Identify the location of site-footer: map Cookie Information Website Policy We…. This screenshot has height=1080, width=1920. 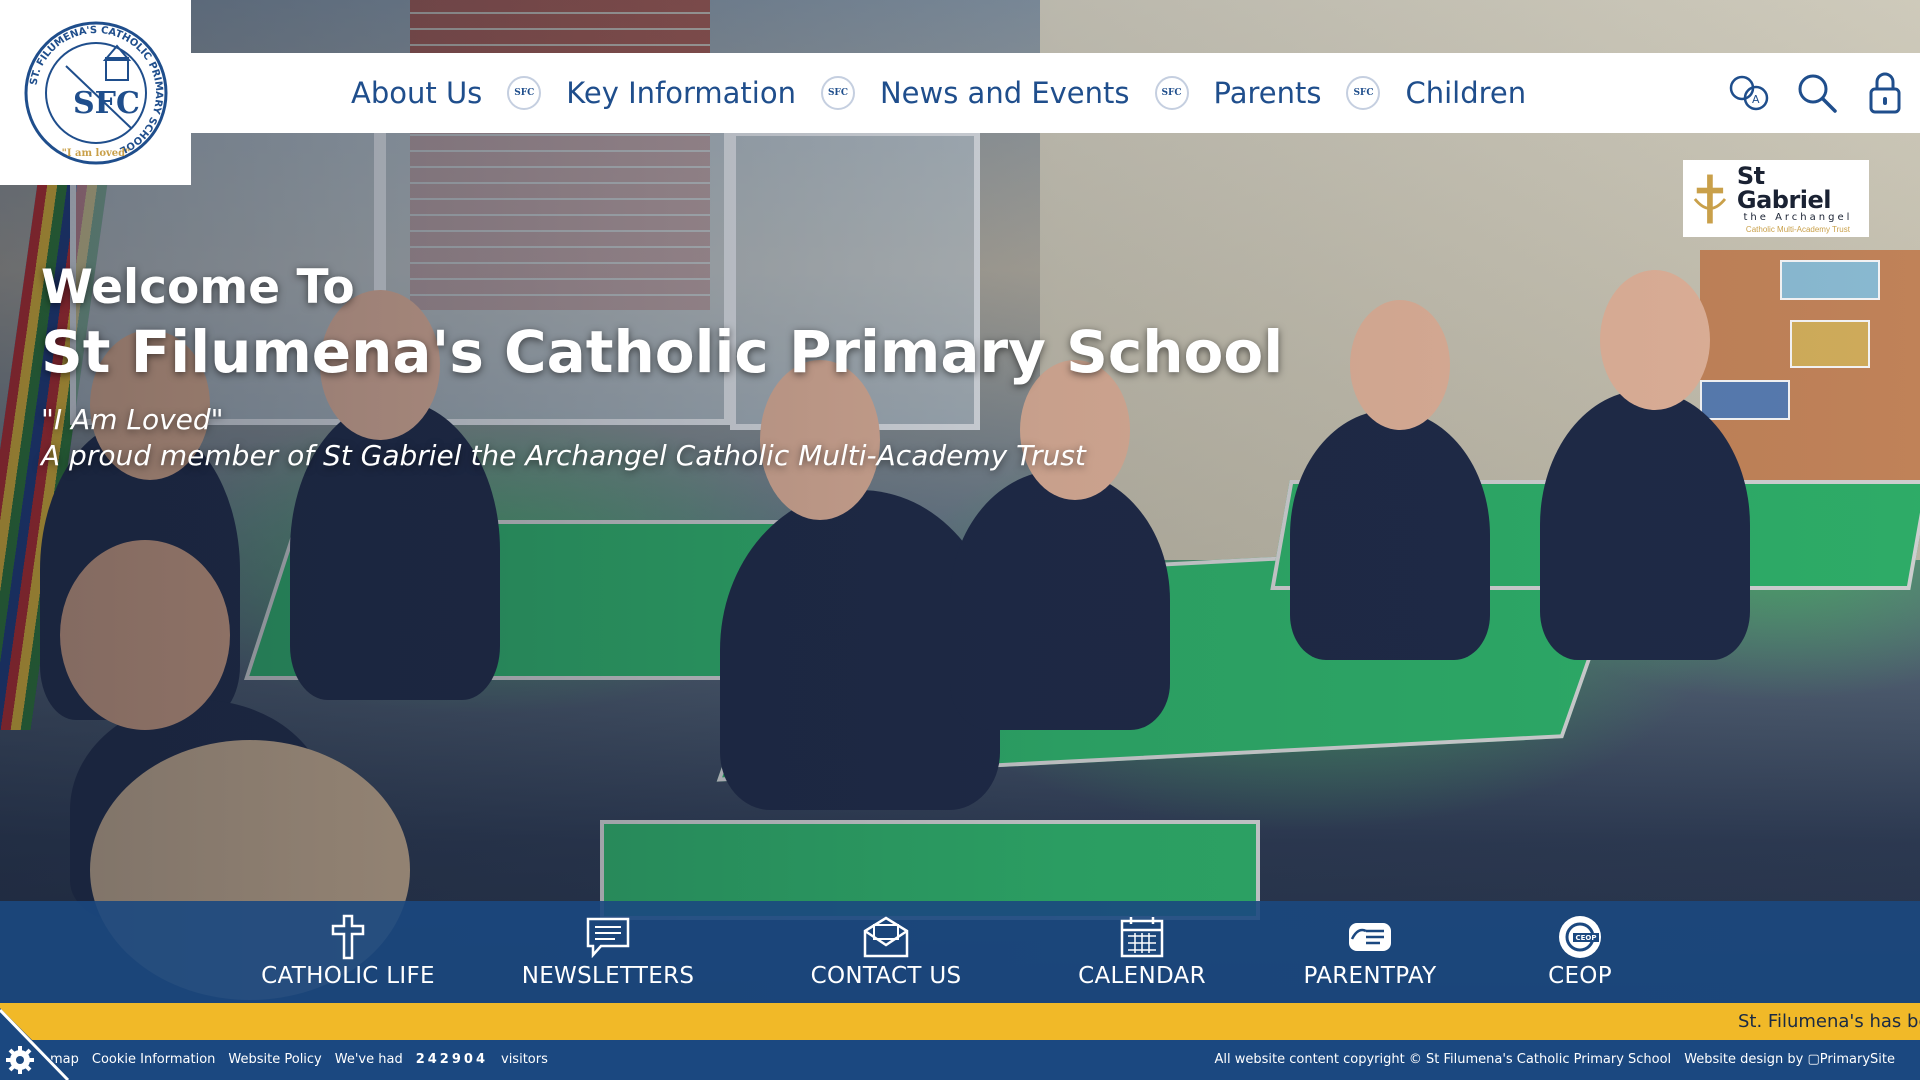
(960, 1060).